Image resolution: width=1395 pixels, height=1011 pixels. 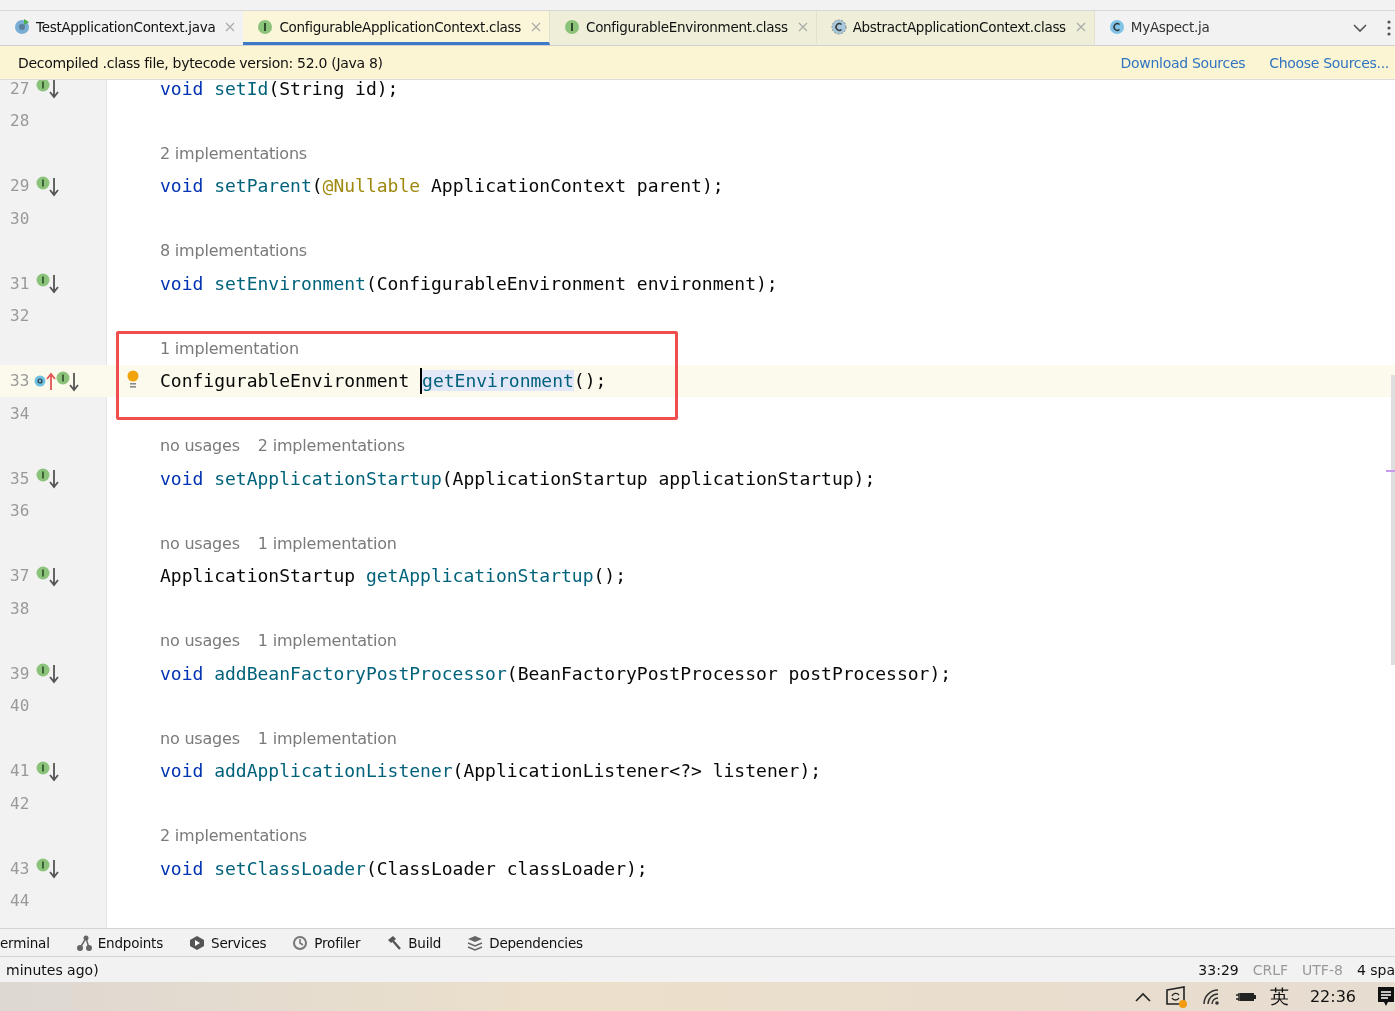 What do you see at coordinates (197, 942) in the screenshot?
I see `services-icon` at bounding box center [197, 942].